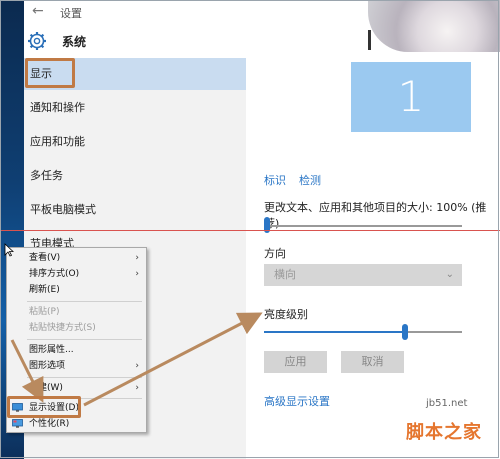  What do you see at coordinates (449, 274) in the screenshot?
I see `chevron-down-icon: ⌄` at bounding box center [449, 274].